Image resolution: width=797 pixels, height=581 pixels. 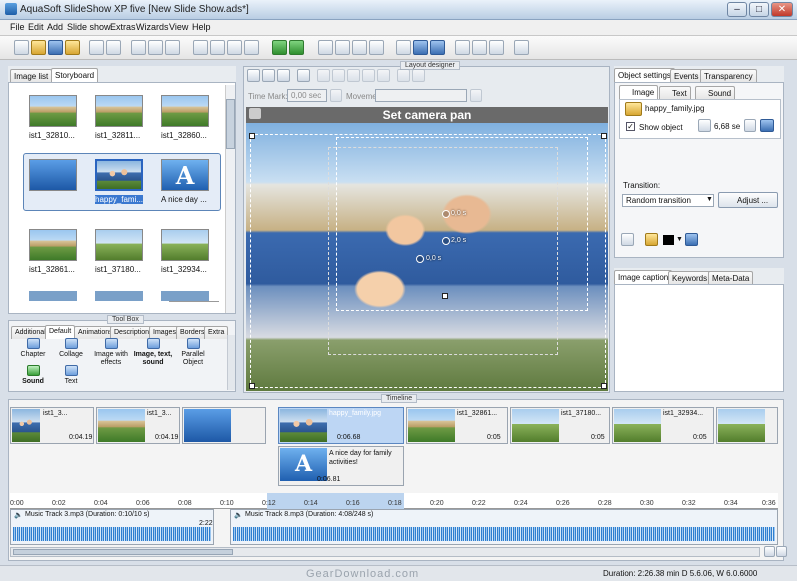 What do you see at coordinates (421, 95) in the screenshot?
I see `movement-select` at bounding box center [421, 95].